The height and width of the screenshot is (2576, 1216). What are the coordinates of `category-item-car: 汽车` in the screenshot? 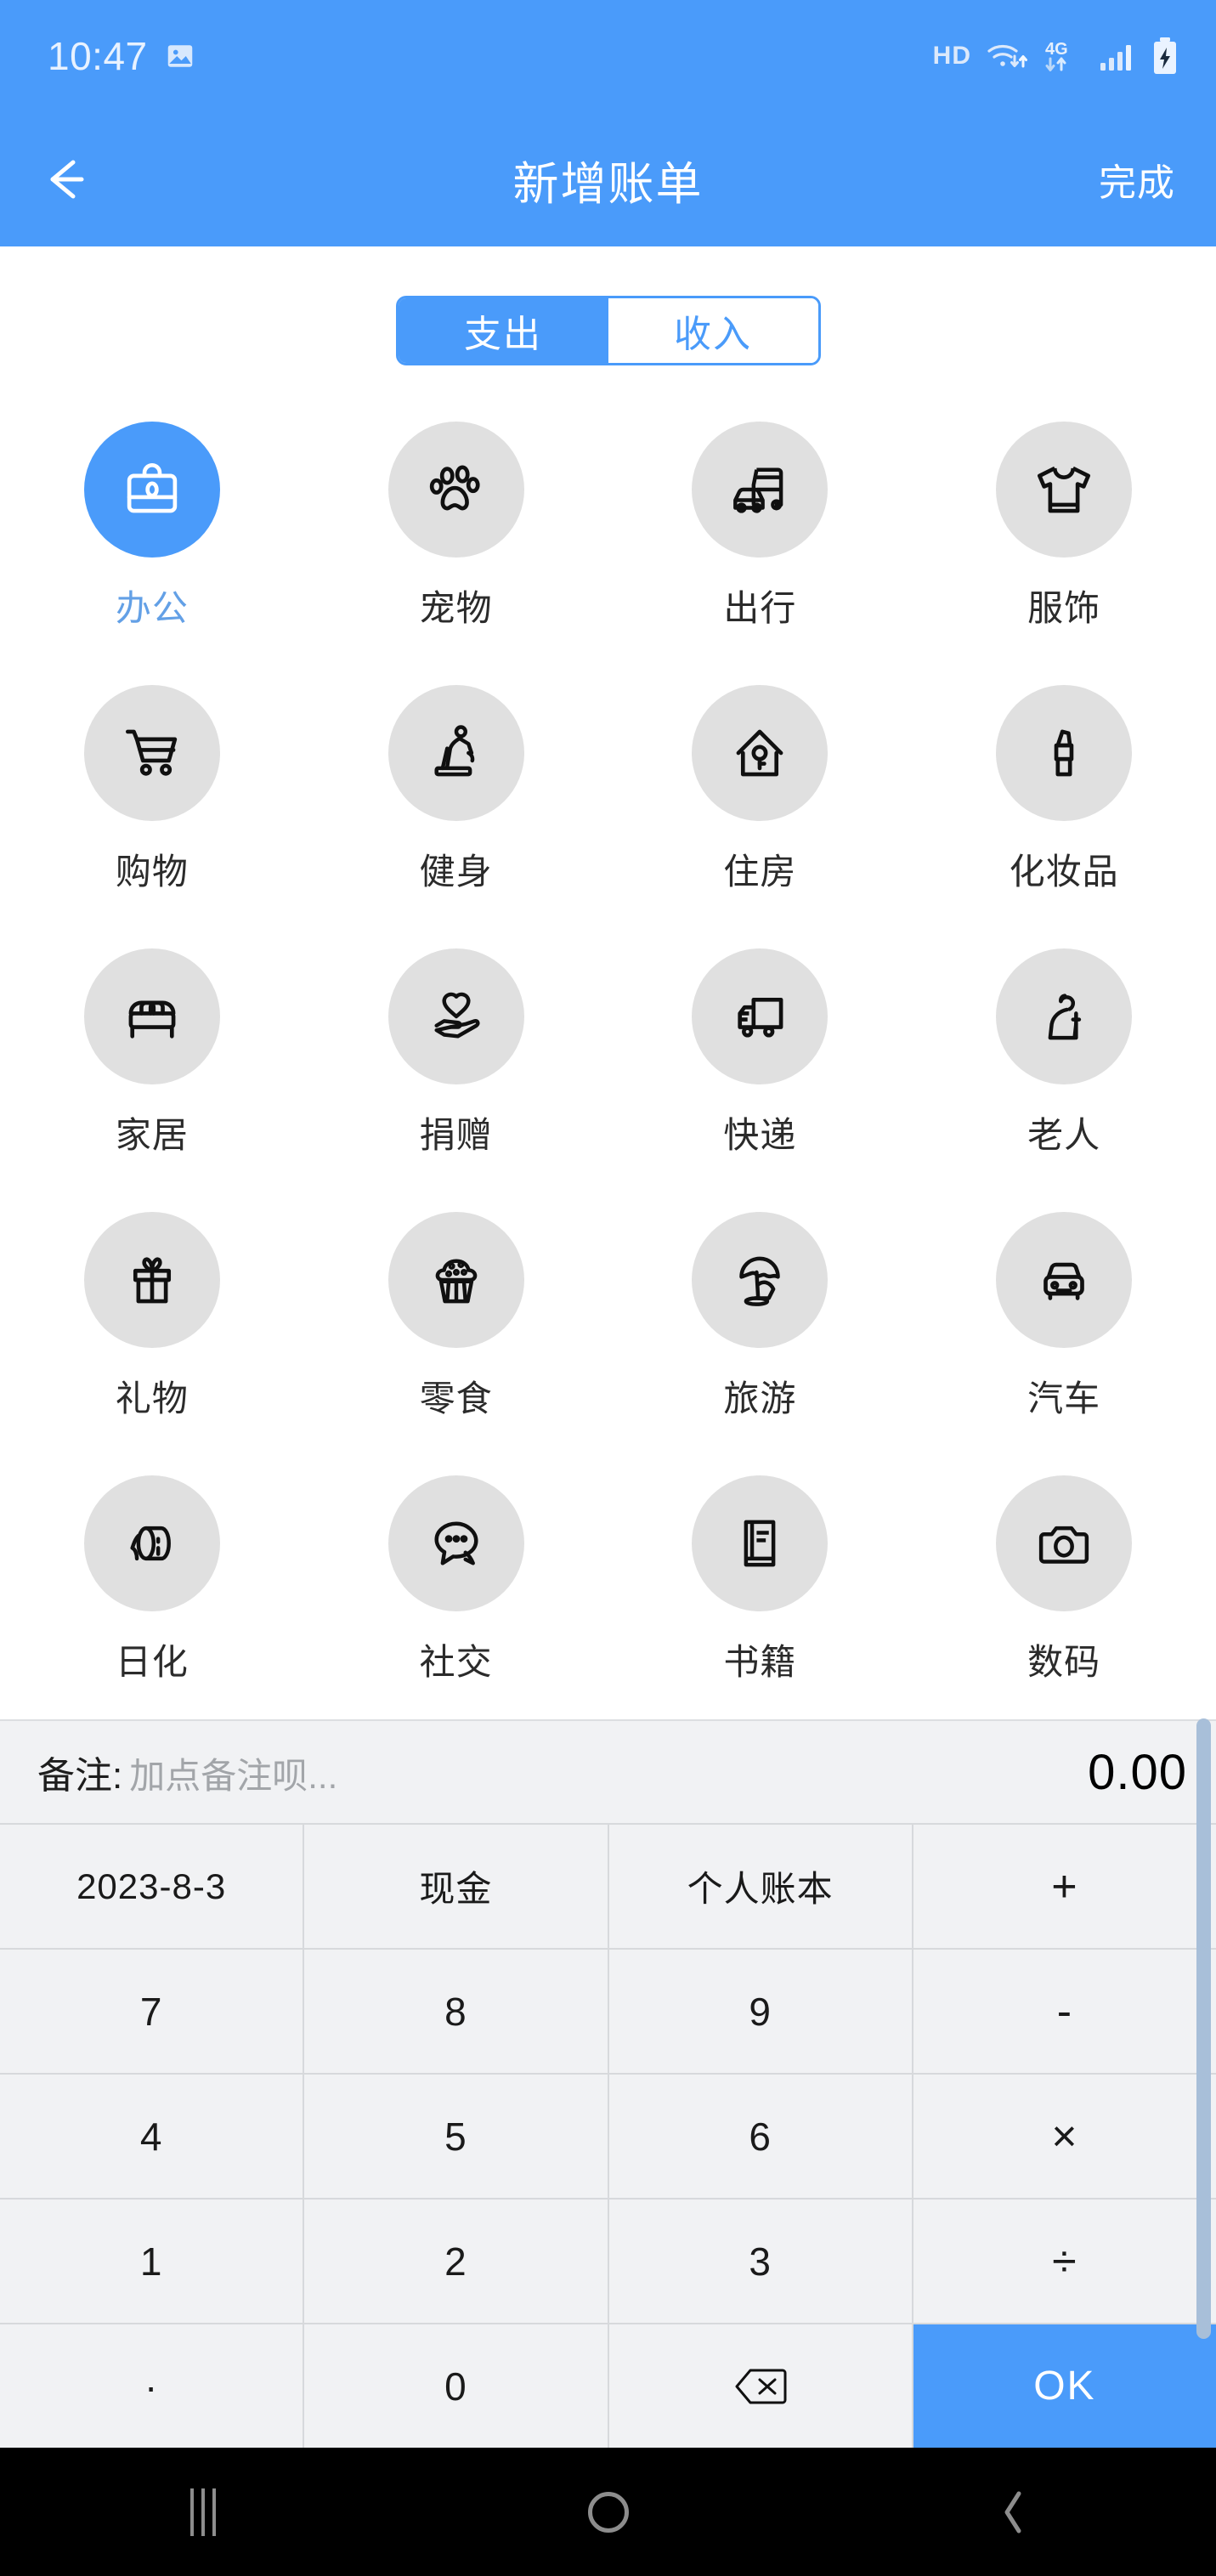 It's located at (1064, 1328).